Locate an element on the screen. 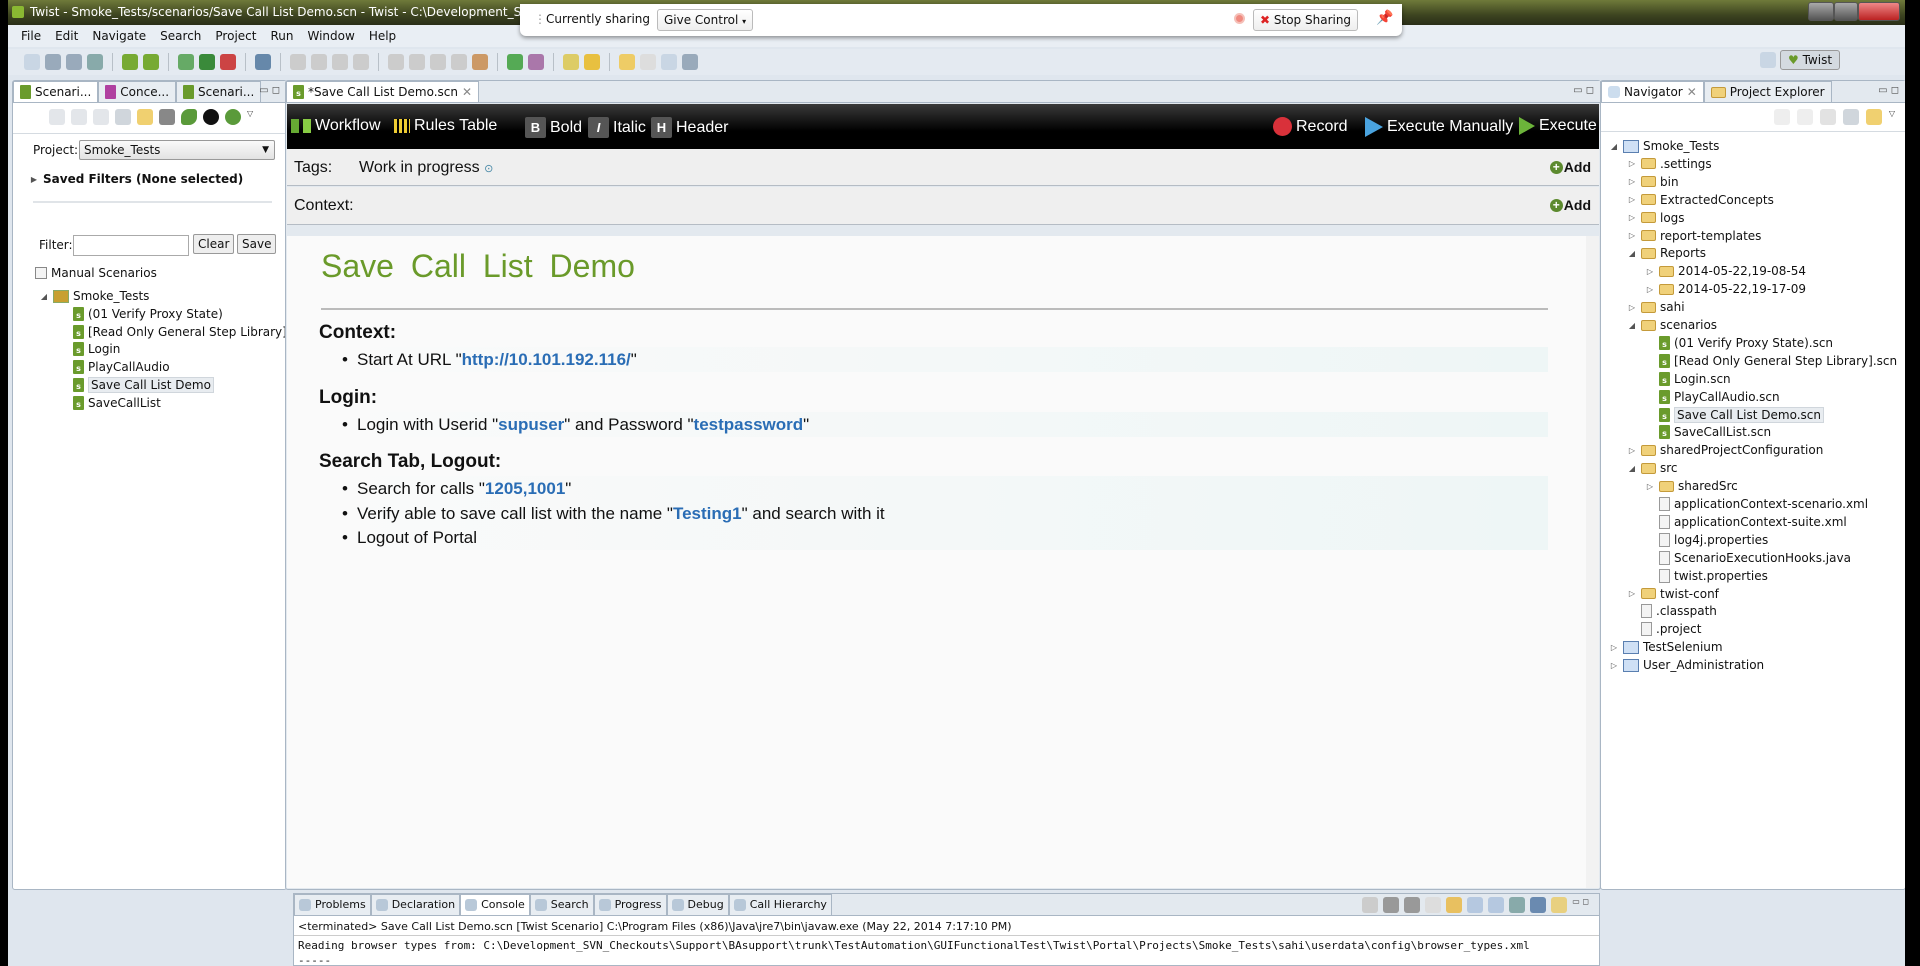 This screenshot has width=1920, height=966. print-icon is located at coordinates (95, 62).